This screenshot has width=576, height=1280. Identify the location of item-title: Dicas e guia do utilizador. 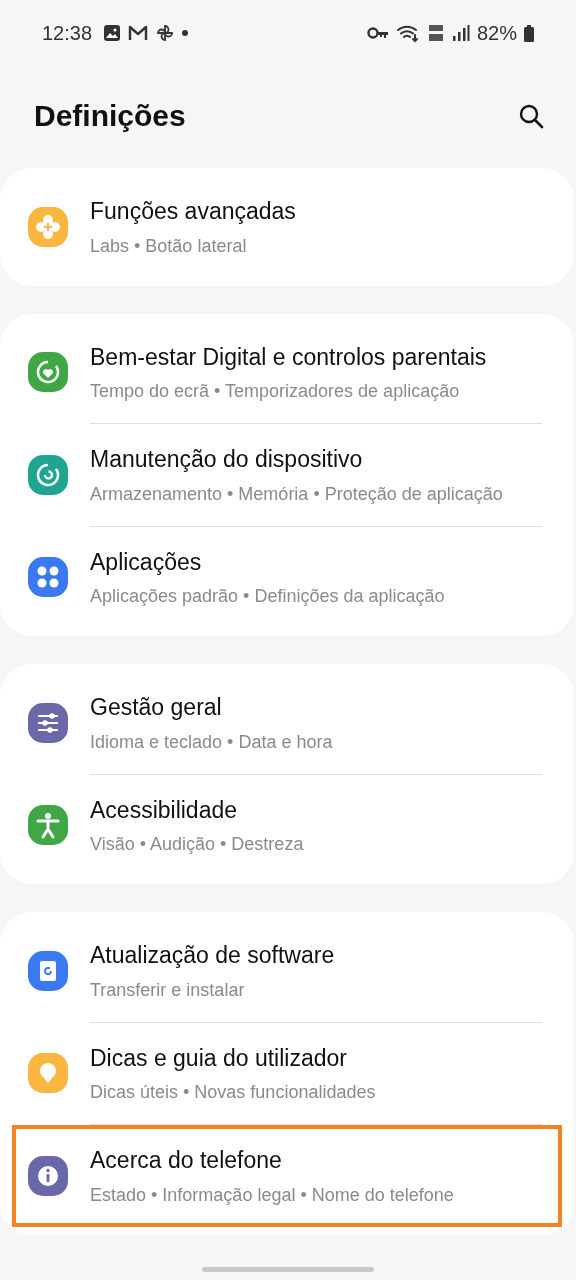
(219, 1058).